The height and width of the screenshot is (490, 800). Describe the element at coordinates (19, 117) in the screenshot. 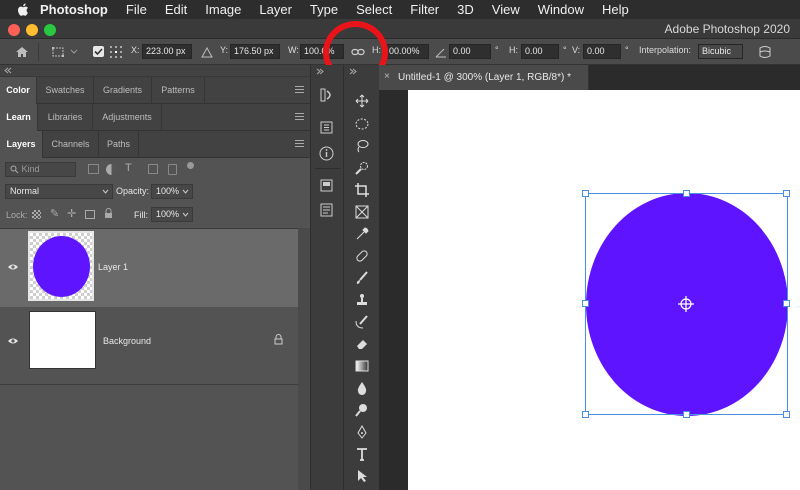

I see `tab-learn: Learn` at that location.